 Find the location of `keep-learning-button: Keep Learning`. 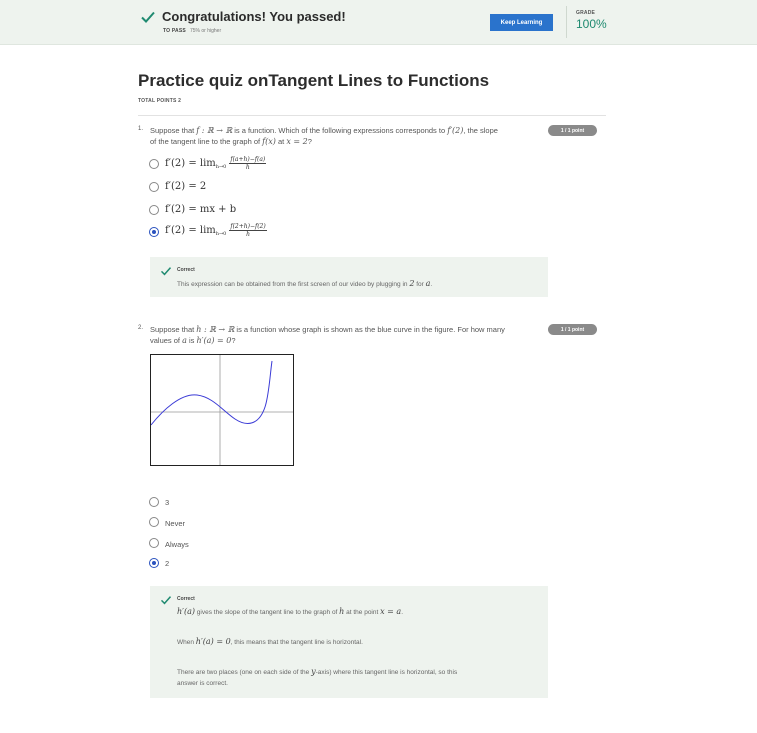

keep-learning-button: Keep Learning is located at coordinates (521, 22).